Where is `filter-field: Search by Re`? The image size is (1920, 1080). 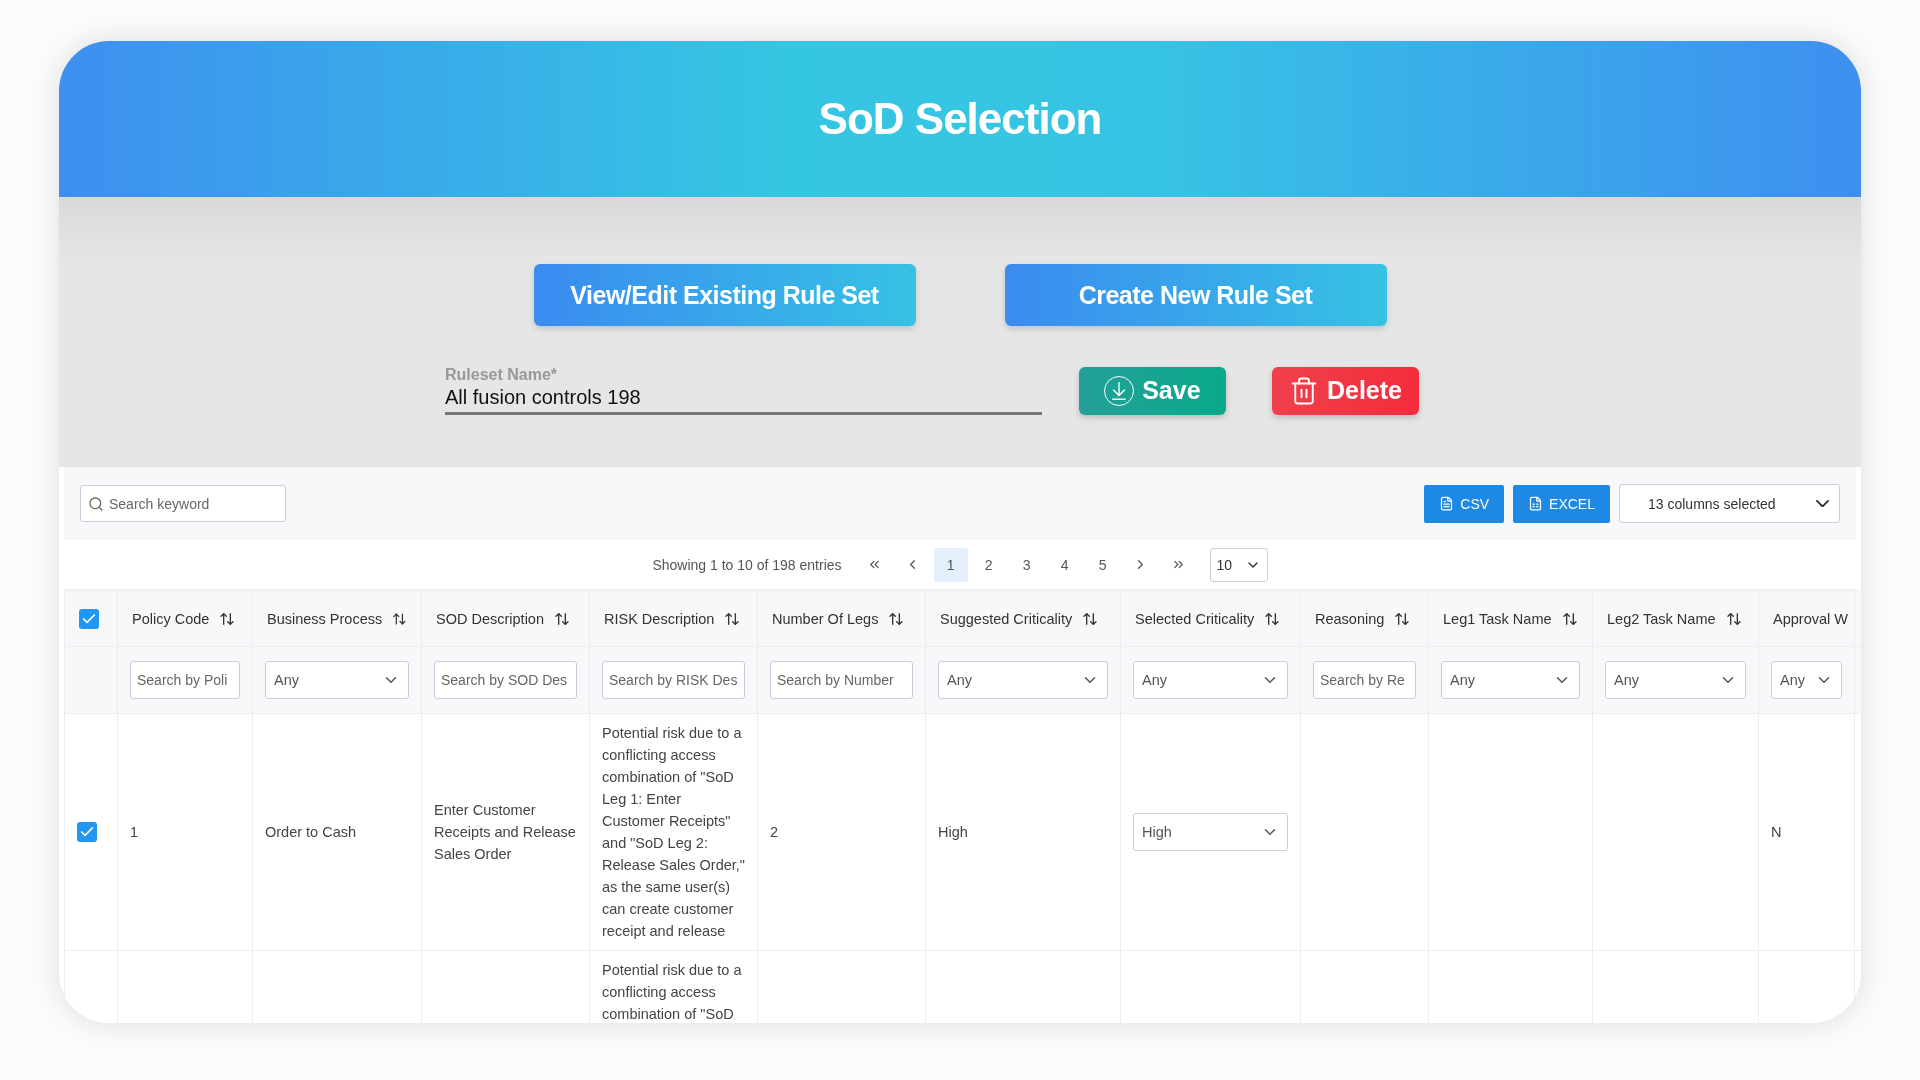 filter-field: Search by Re is located at coordinates (1364, 680).